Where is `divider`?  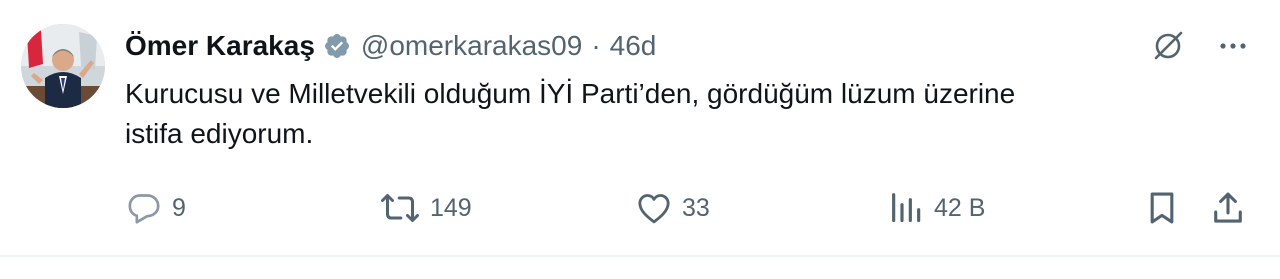 divider is located at coordinates (640, 256).